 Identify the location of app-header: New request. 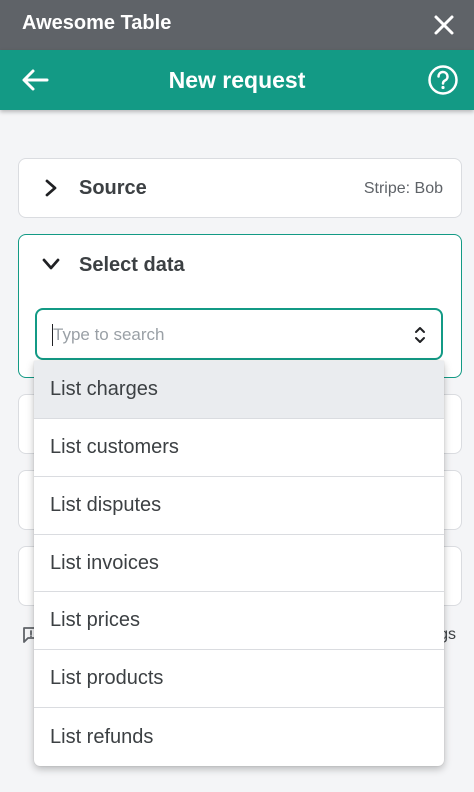
(237, 80).